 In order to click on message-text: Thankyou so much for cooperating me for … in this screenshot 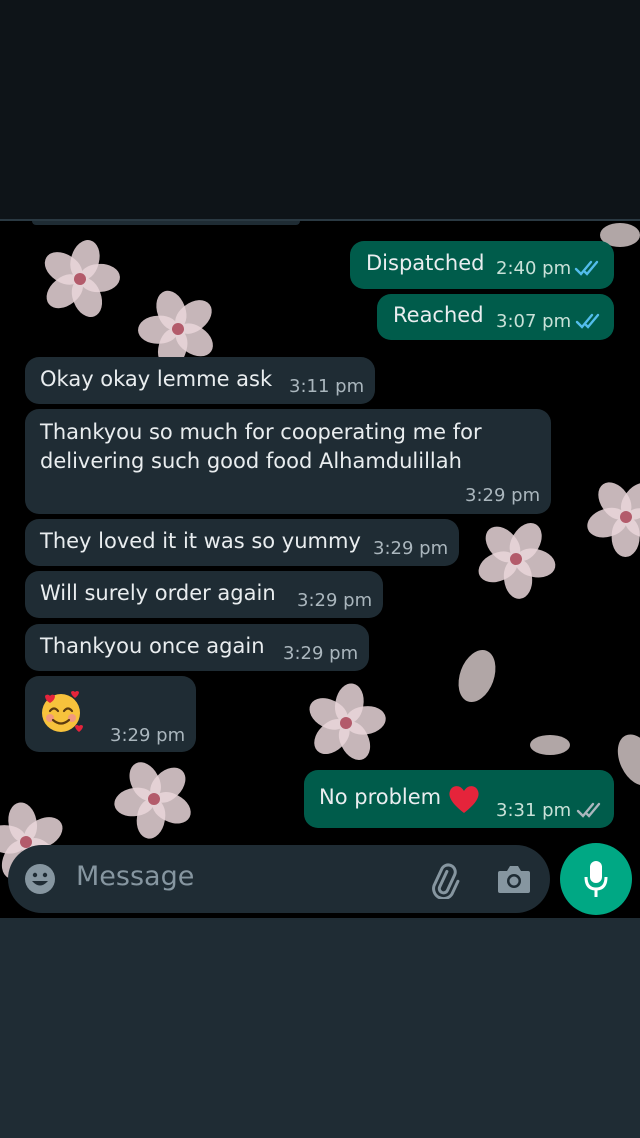, I will do `click(261, 446)`.